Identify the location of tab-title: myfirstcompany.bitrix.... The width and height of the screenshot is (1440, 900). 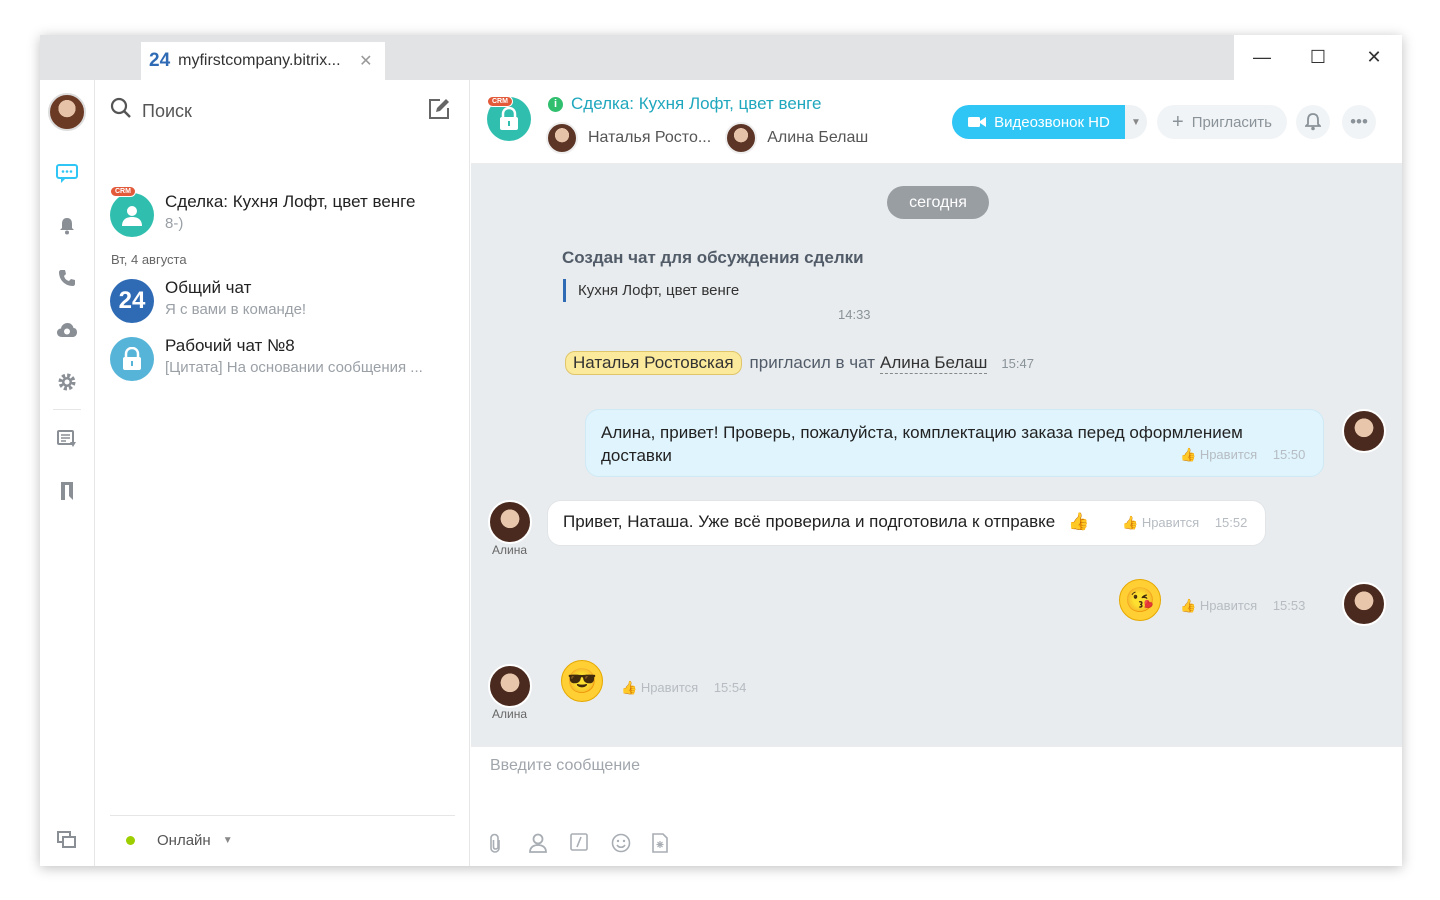
(259, 60).